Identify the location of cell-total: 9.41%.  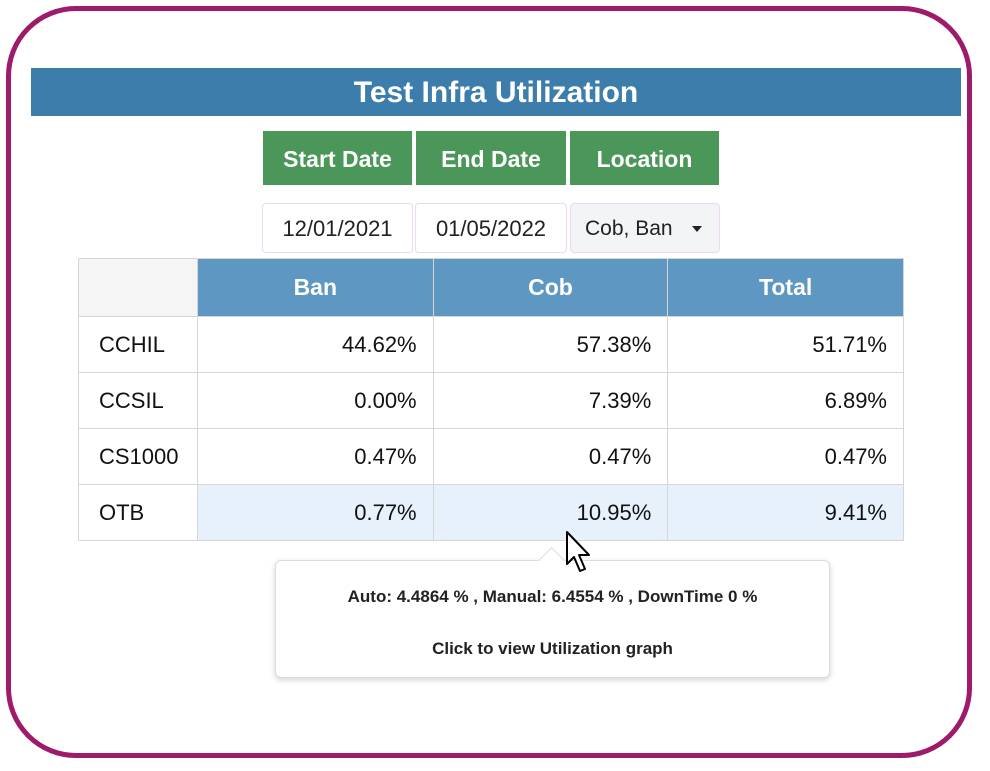
(785, 512).